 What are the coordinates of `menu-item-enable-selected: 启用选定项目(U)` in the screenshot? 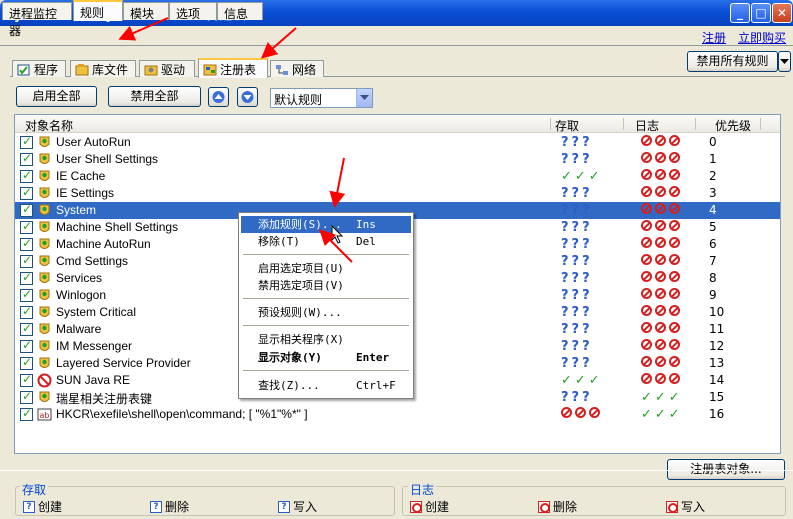 It's located at (326, 268).